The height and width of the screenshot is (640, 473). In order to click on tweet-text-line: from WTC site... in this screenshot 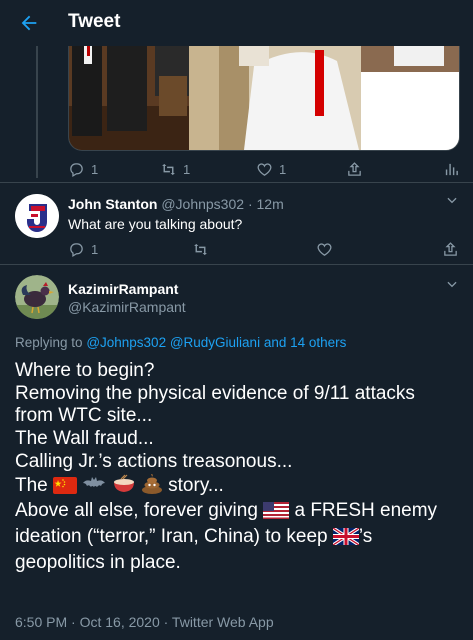, I will do `click(84, 416)`.